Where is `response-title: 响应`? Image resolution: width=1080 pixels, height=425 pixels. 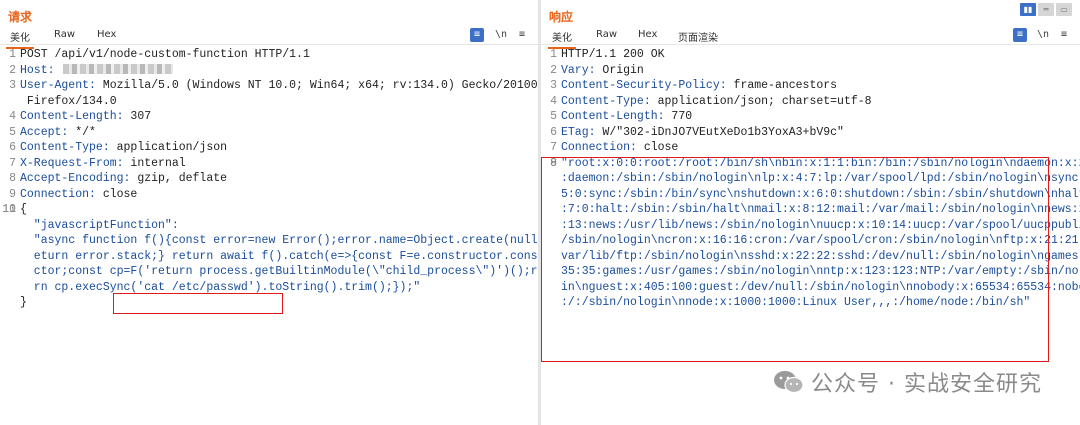
response-title: 响应 is located at coordinates (561, 17).